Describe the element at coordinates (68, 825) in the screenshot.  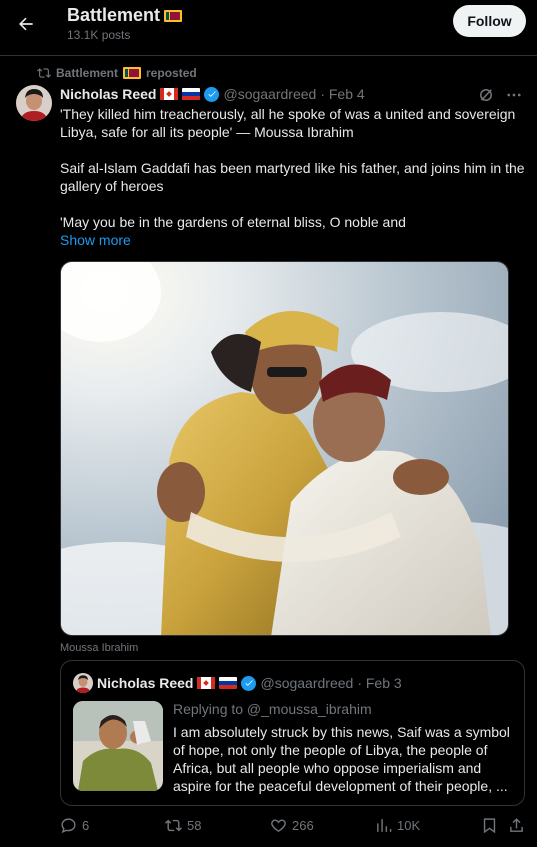
I see `reply-icon` at that location.